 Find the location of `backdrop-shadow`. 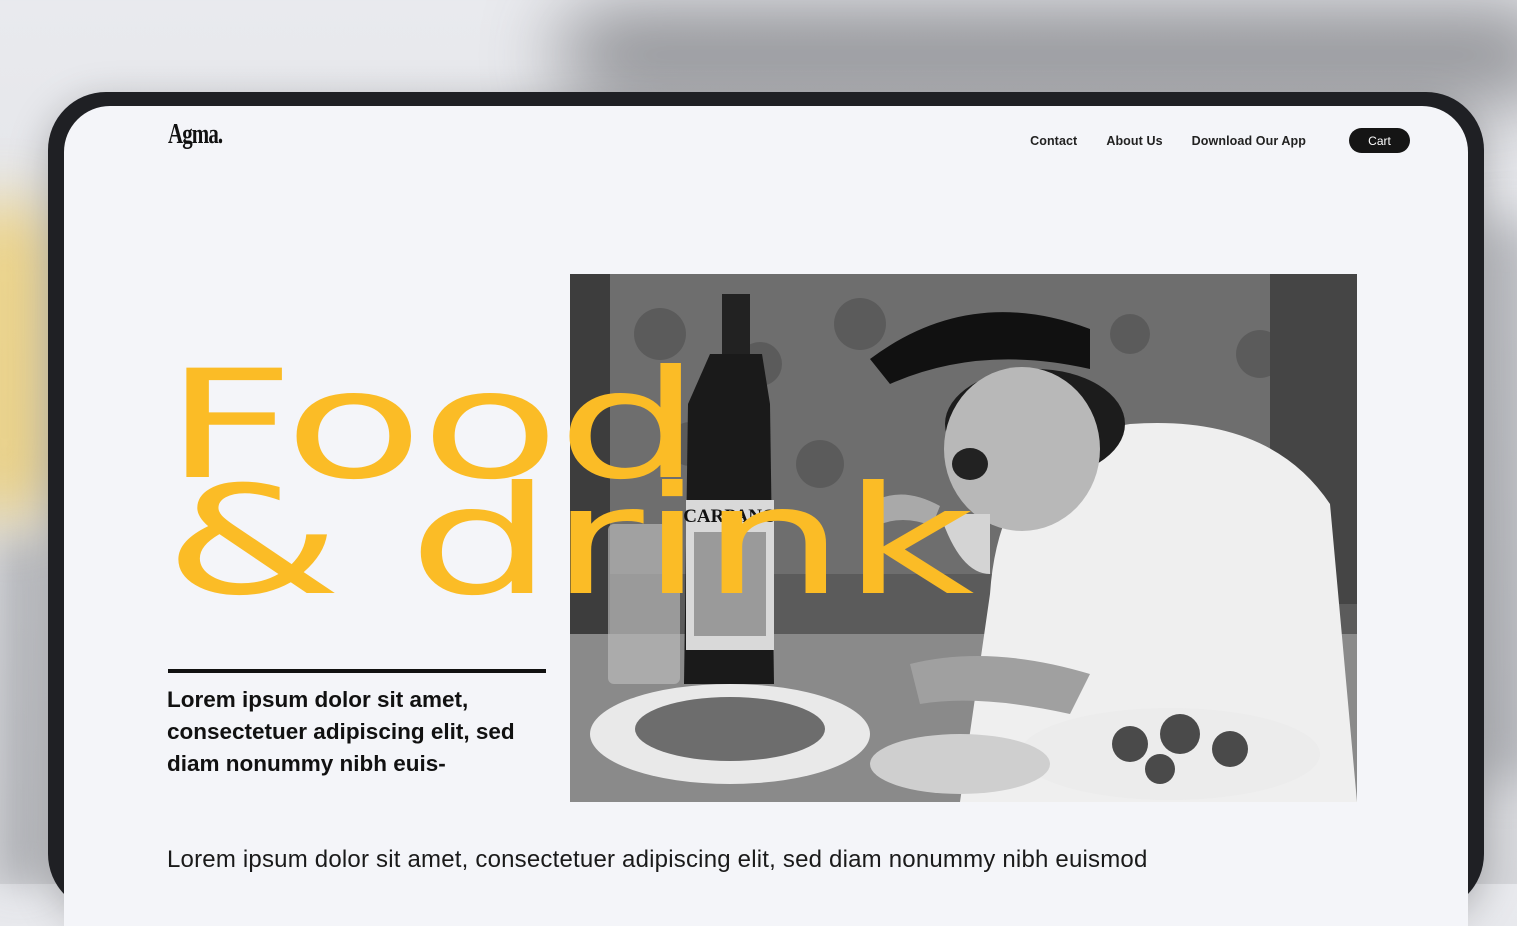

backdrop-shadow is located at coordinates (1038, 55).